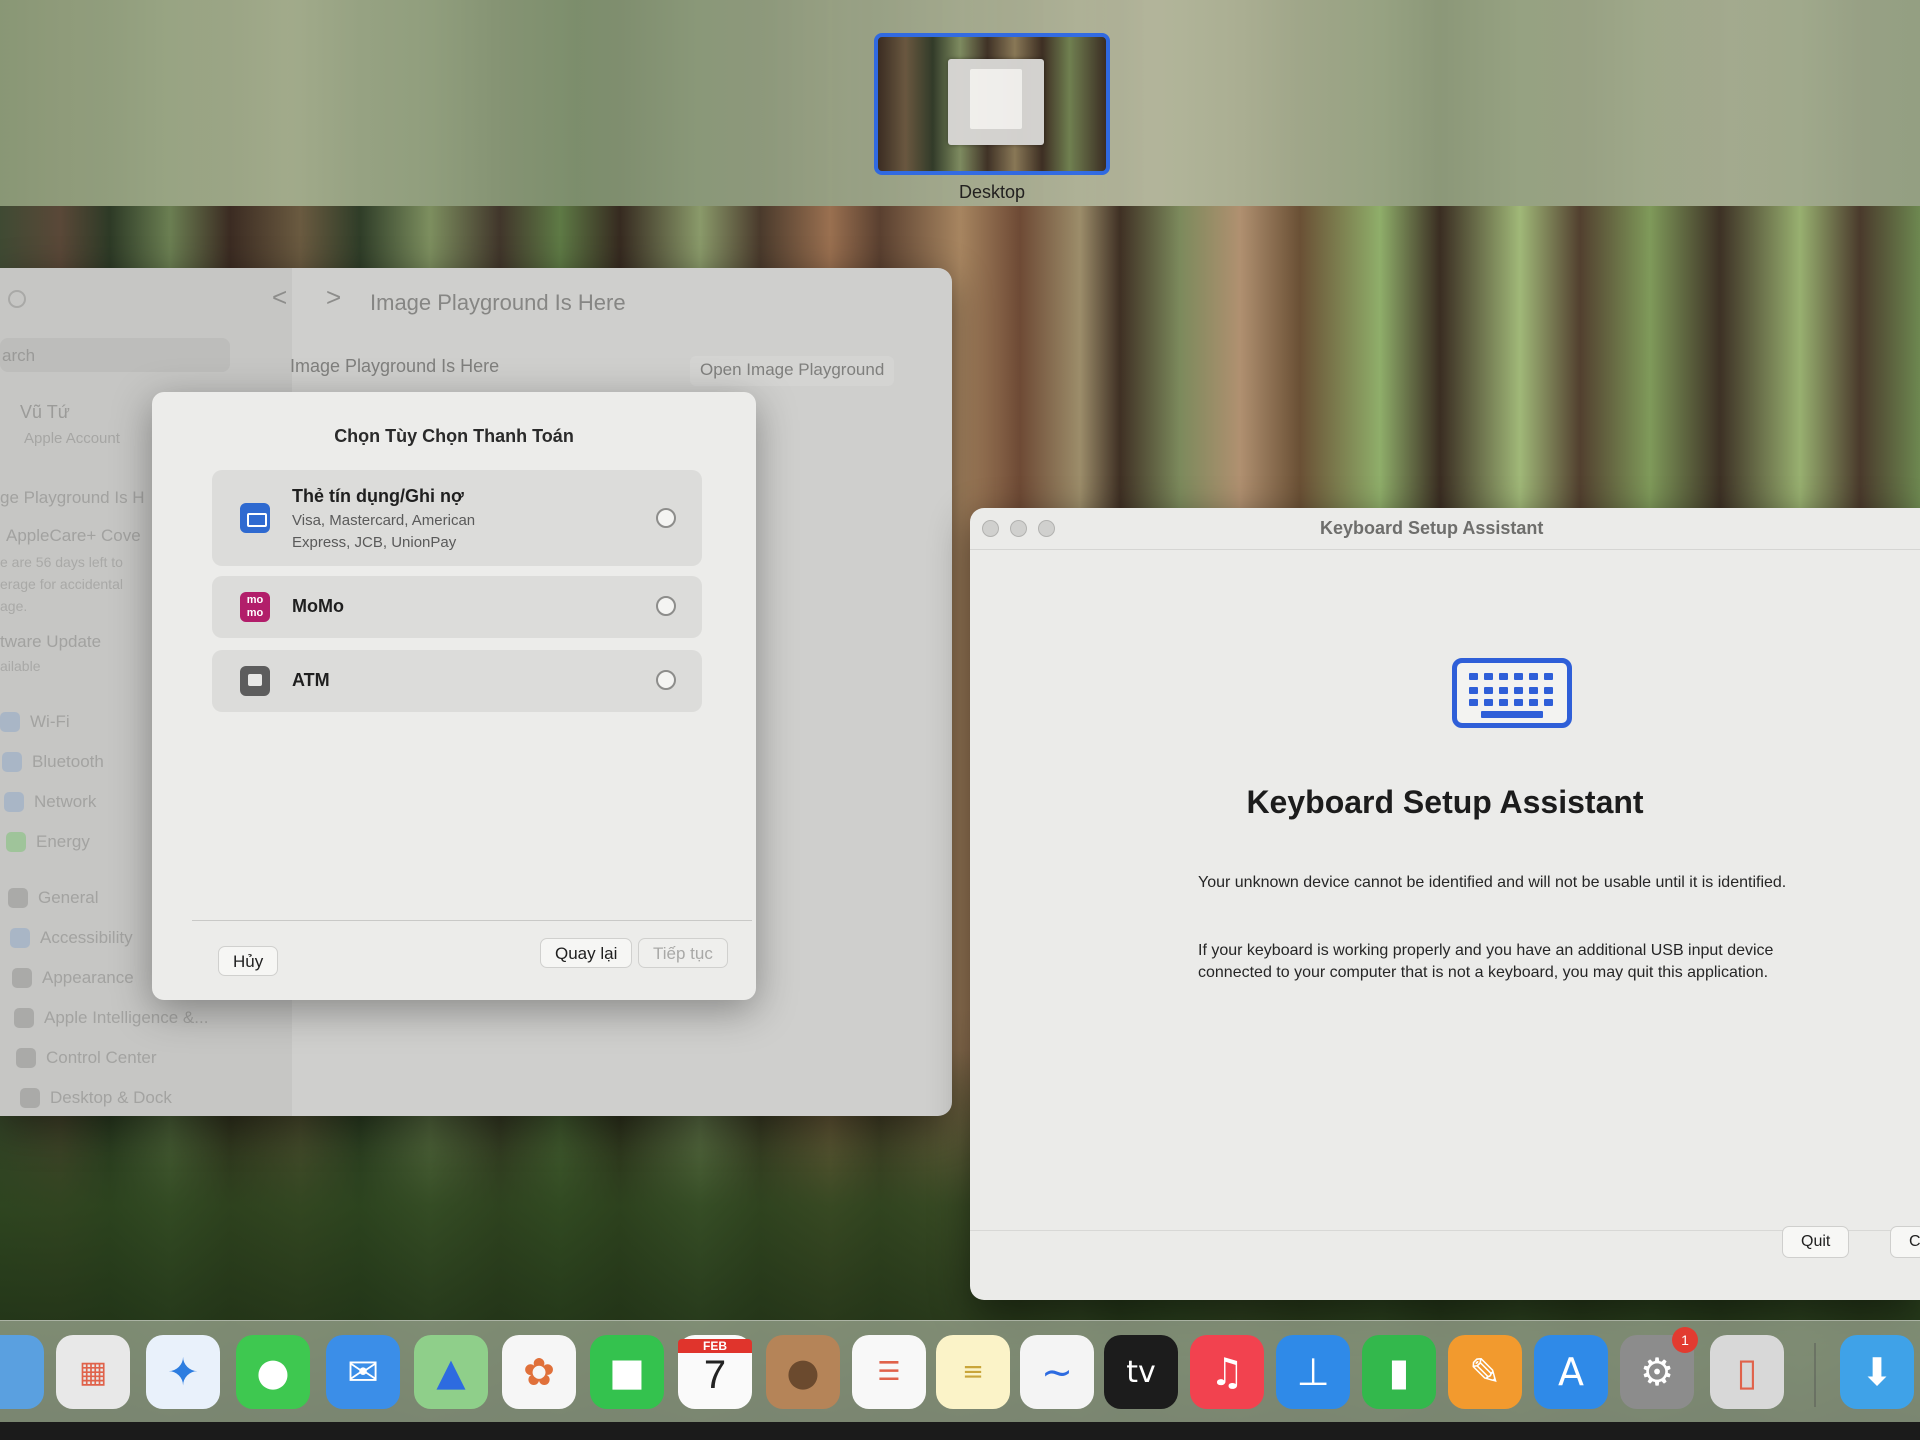  What do you see at coordinates (454, 436) in the screenshot?
I see `sheet-title: Chọn Tùy Chọn Thanh Toán` at bounding box center [454, 436].